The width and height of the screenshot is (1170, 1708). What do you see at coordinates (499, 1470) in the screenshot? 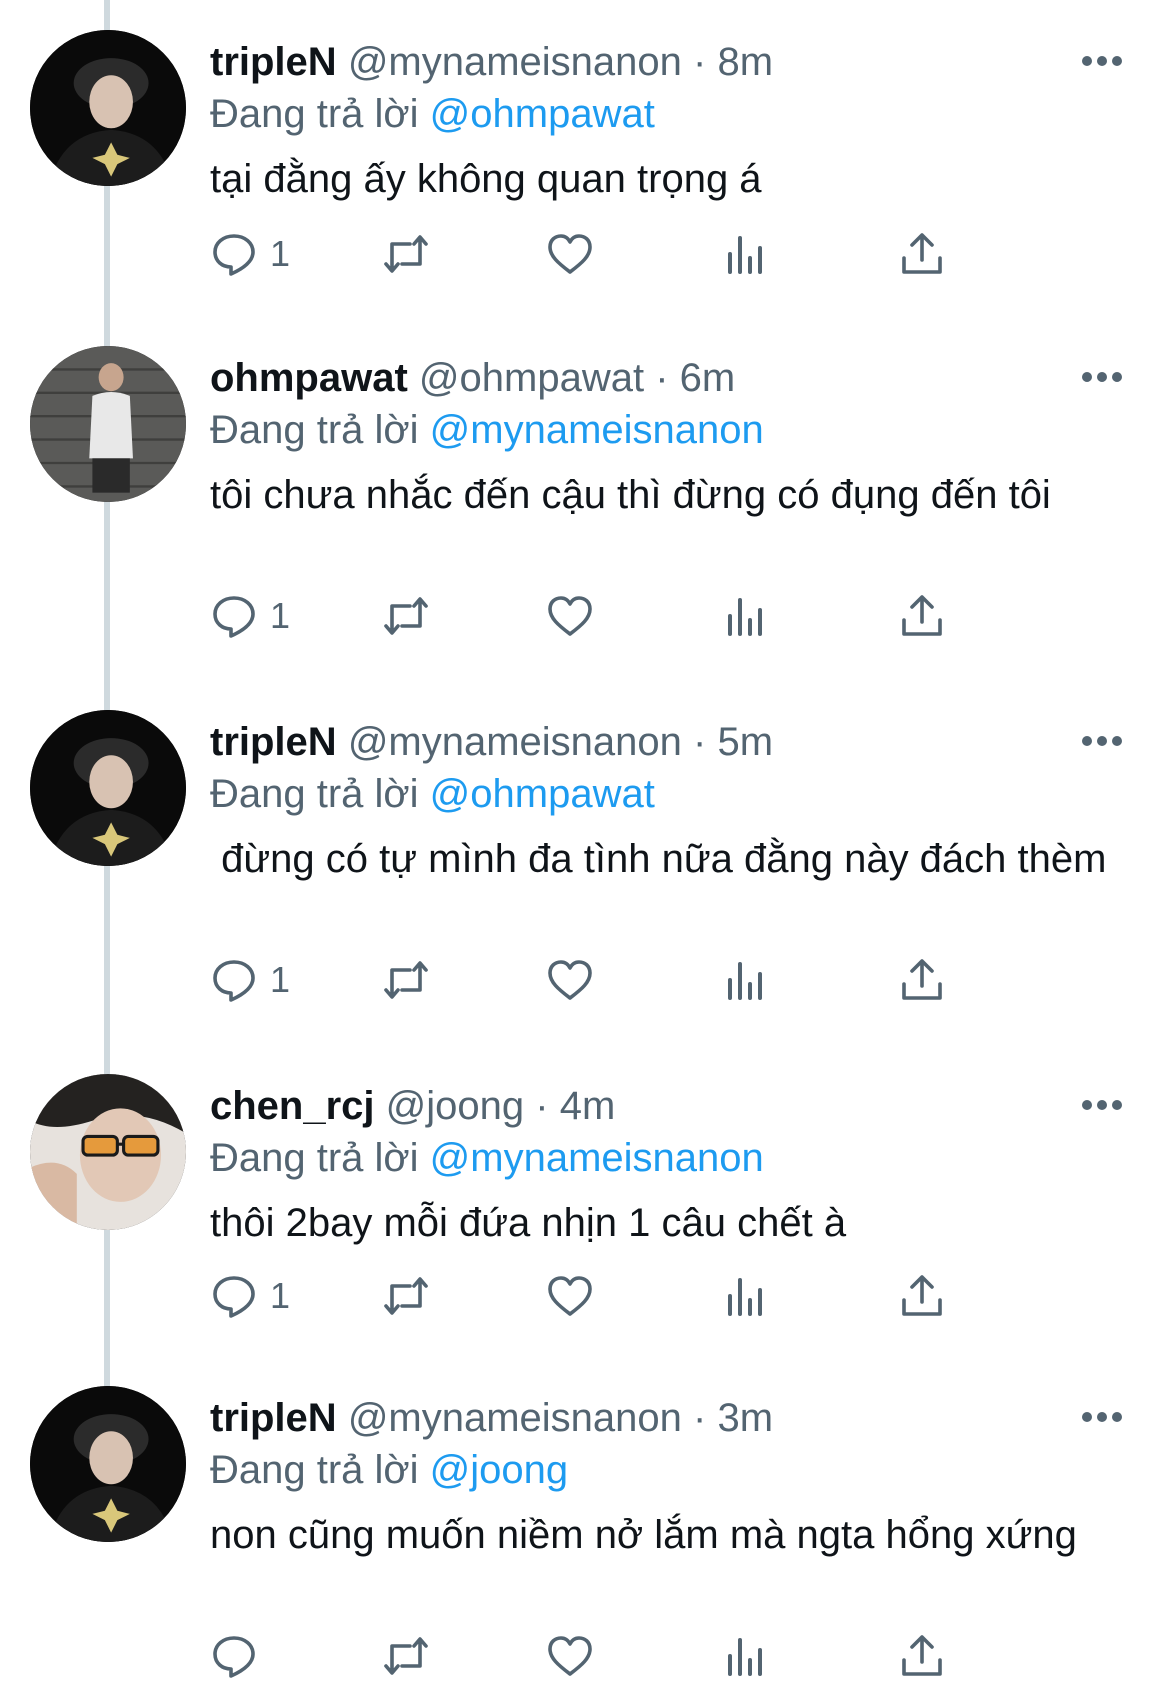
I see `mention-link: @joong` at bounding box center [499, 1470].